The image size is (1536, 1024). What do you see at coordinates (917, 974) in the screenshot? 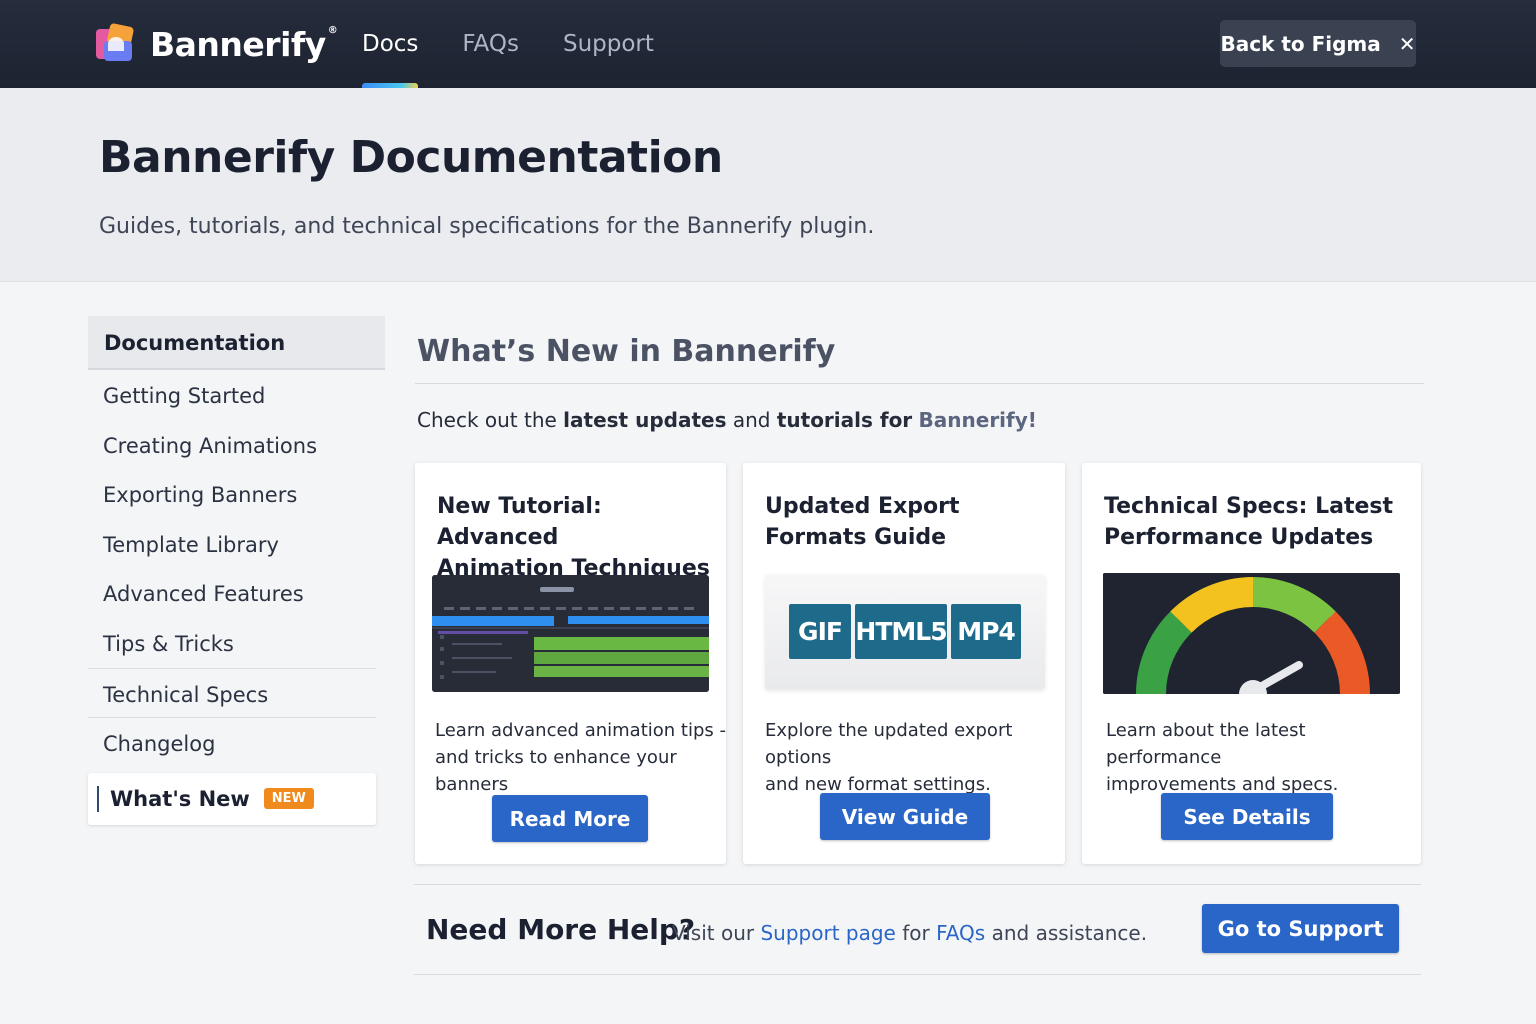
I see `help-divider-bottom` at bounding box center [917, 974].